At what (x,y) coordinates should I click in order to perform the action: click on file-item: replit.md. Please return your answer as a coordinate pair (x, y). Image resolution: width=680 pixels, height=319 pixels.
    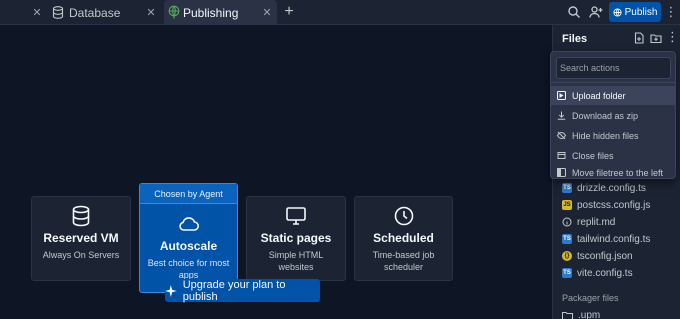
    Looking at the image, I should click on (588, 222).